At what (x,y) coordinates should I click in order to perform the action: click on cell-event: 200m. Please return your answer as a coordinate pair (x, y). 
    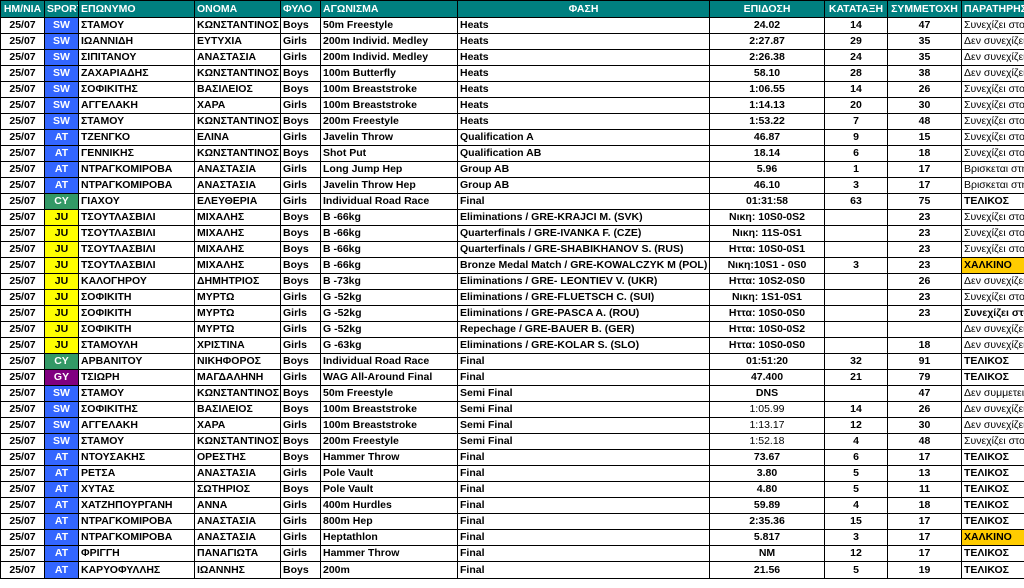
    Looking at the image, I should click on (389, 570).